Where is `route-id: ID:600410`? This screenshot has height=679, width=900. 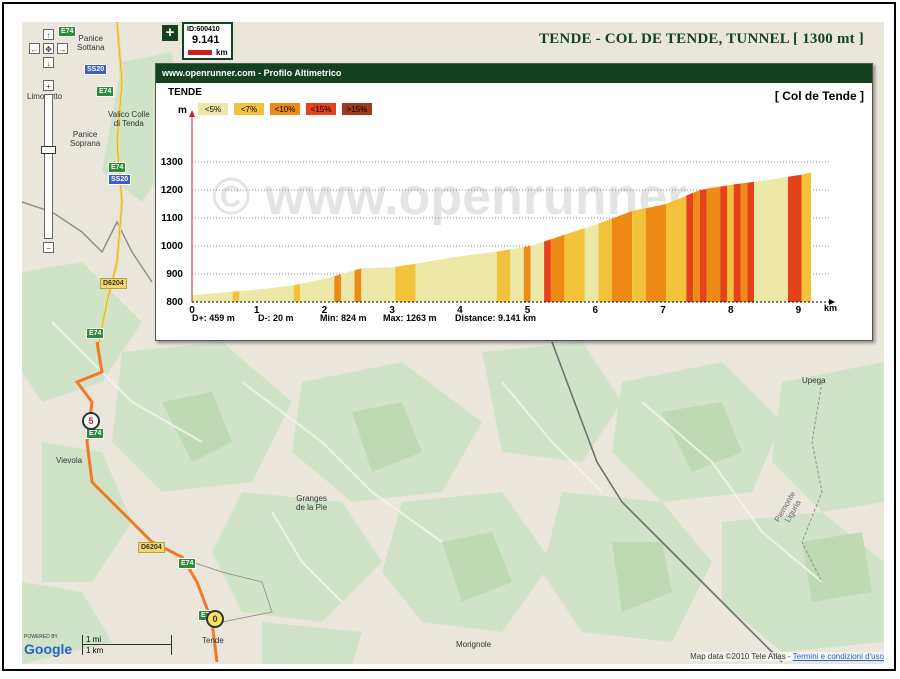
route-id: ID:600410 is located at coordinates (203, 29).